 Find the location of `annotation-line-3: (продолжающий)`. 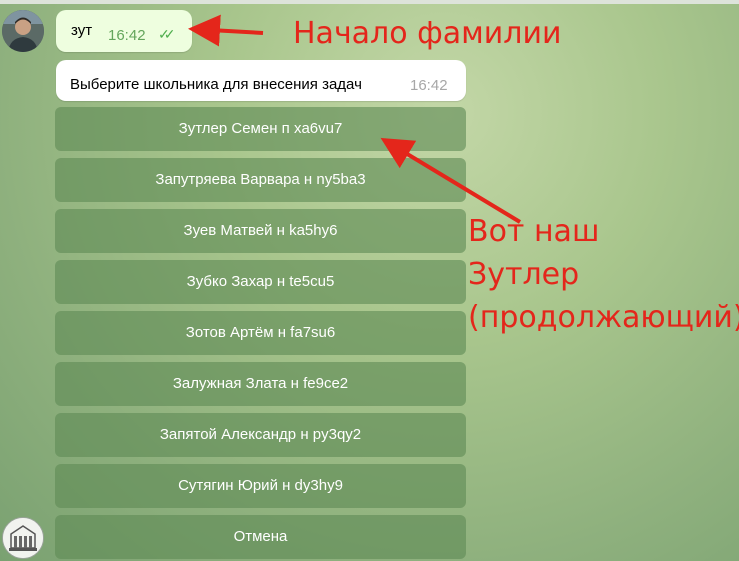

annotation-line-3: (продолжающий) is located at coordinates (603, 317).